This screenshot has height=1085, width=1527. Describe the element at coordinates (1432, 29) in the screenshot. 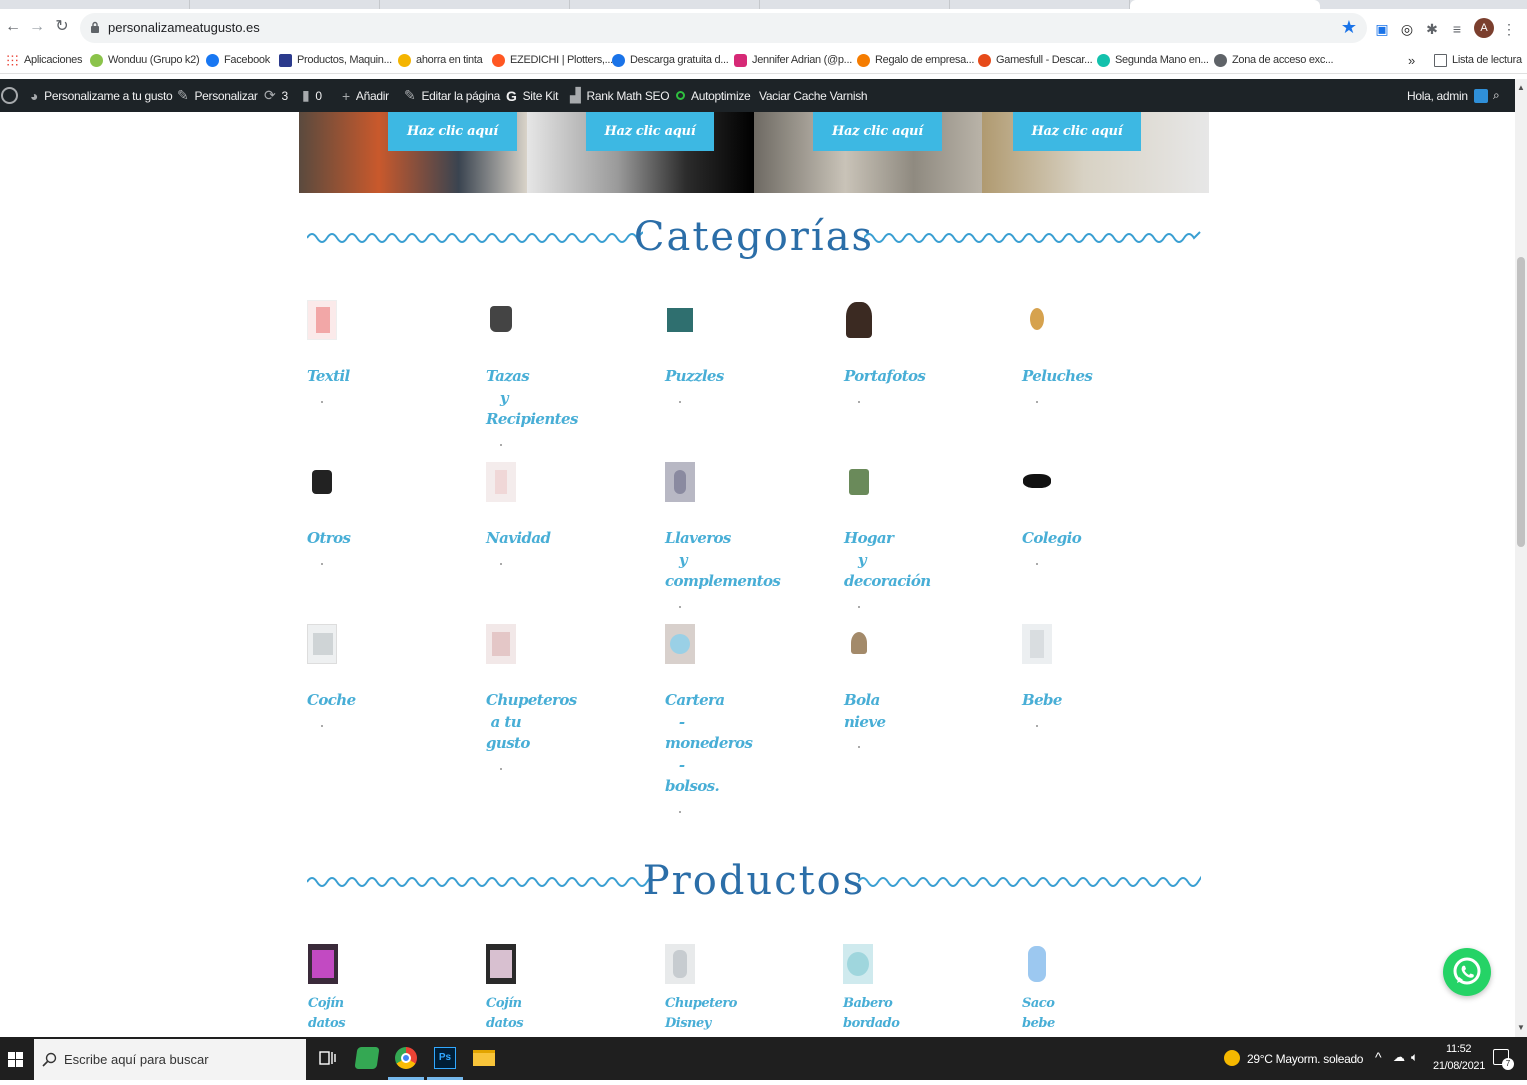

I see `puzzle-icon: ✱` at that location.